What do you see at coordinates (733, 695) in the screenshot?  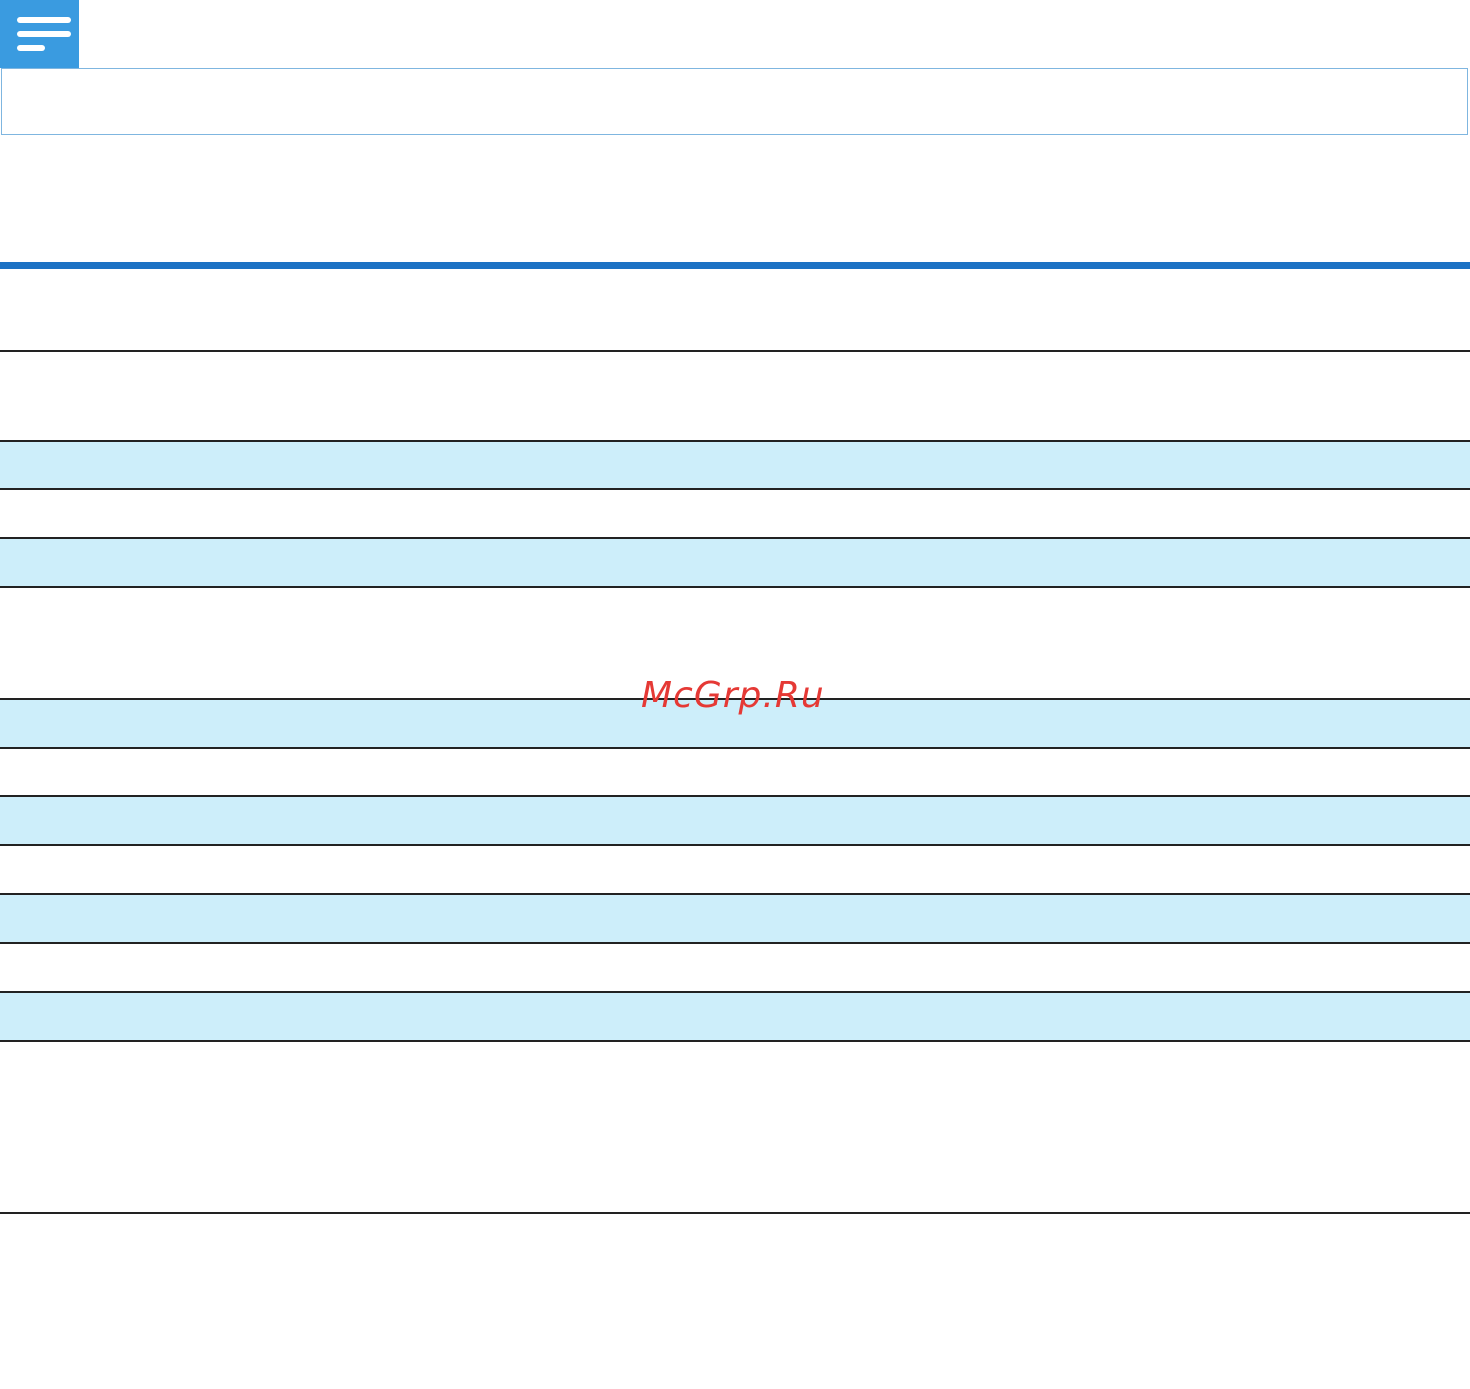 I see `watermark-text: McGrp.Ru` at bounding box center [733, 695].